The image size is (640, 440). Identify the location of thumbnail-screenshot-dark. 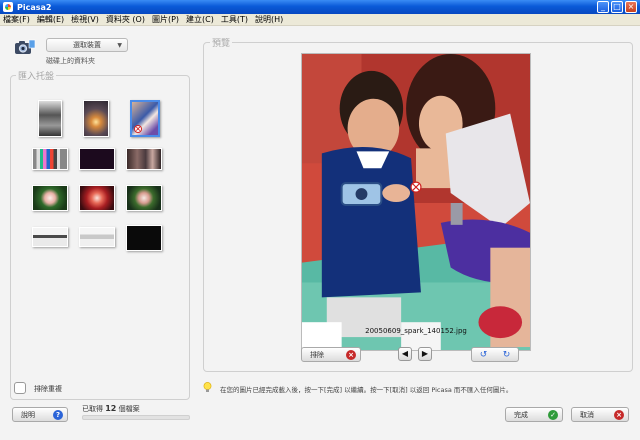
(50, 237).